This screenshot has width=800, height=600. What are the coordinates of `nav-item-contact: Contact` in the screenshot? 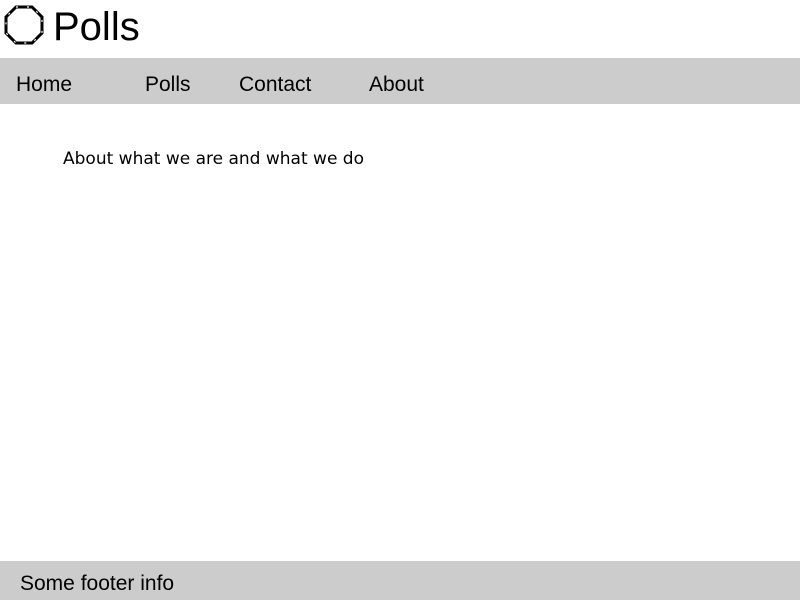 It's located at (275, 81).